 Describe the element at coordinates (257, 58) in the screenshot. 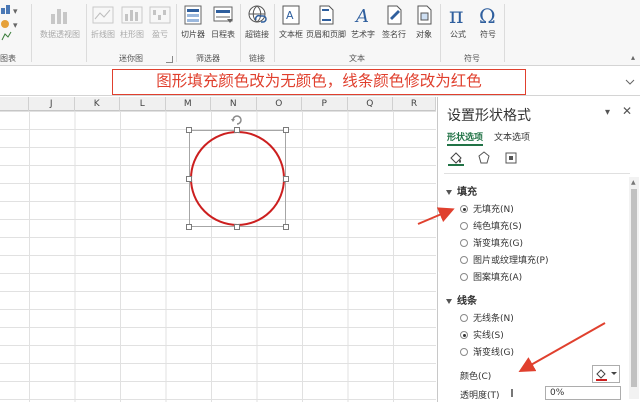

I see `ribbon-group-label: 链接` at that location.